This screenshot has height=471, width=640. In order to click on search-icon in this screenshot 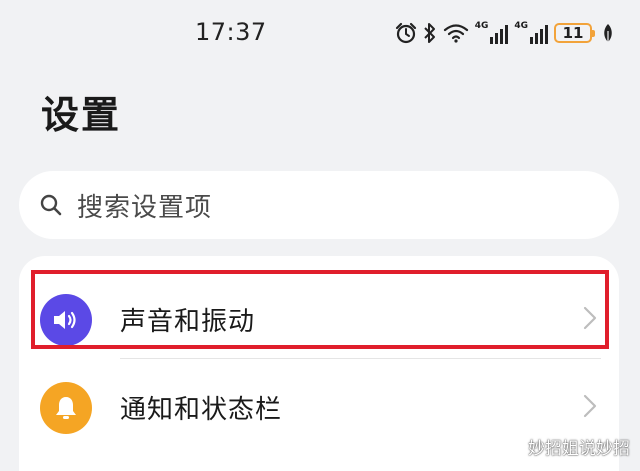, I will do `click(51, 205)`.